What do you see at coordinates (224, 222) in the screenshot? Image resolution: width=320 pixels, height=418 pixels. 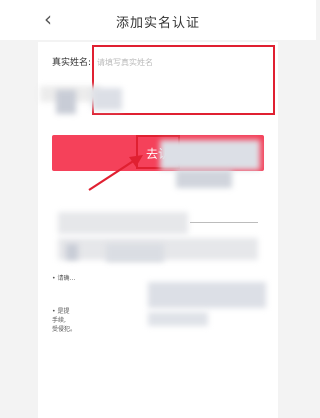 I see `section-divider` at bounding box center [224, 222].